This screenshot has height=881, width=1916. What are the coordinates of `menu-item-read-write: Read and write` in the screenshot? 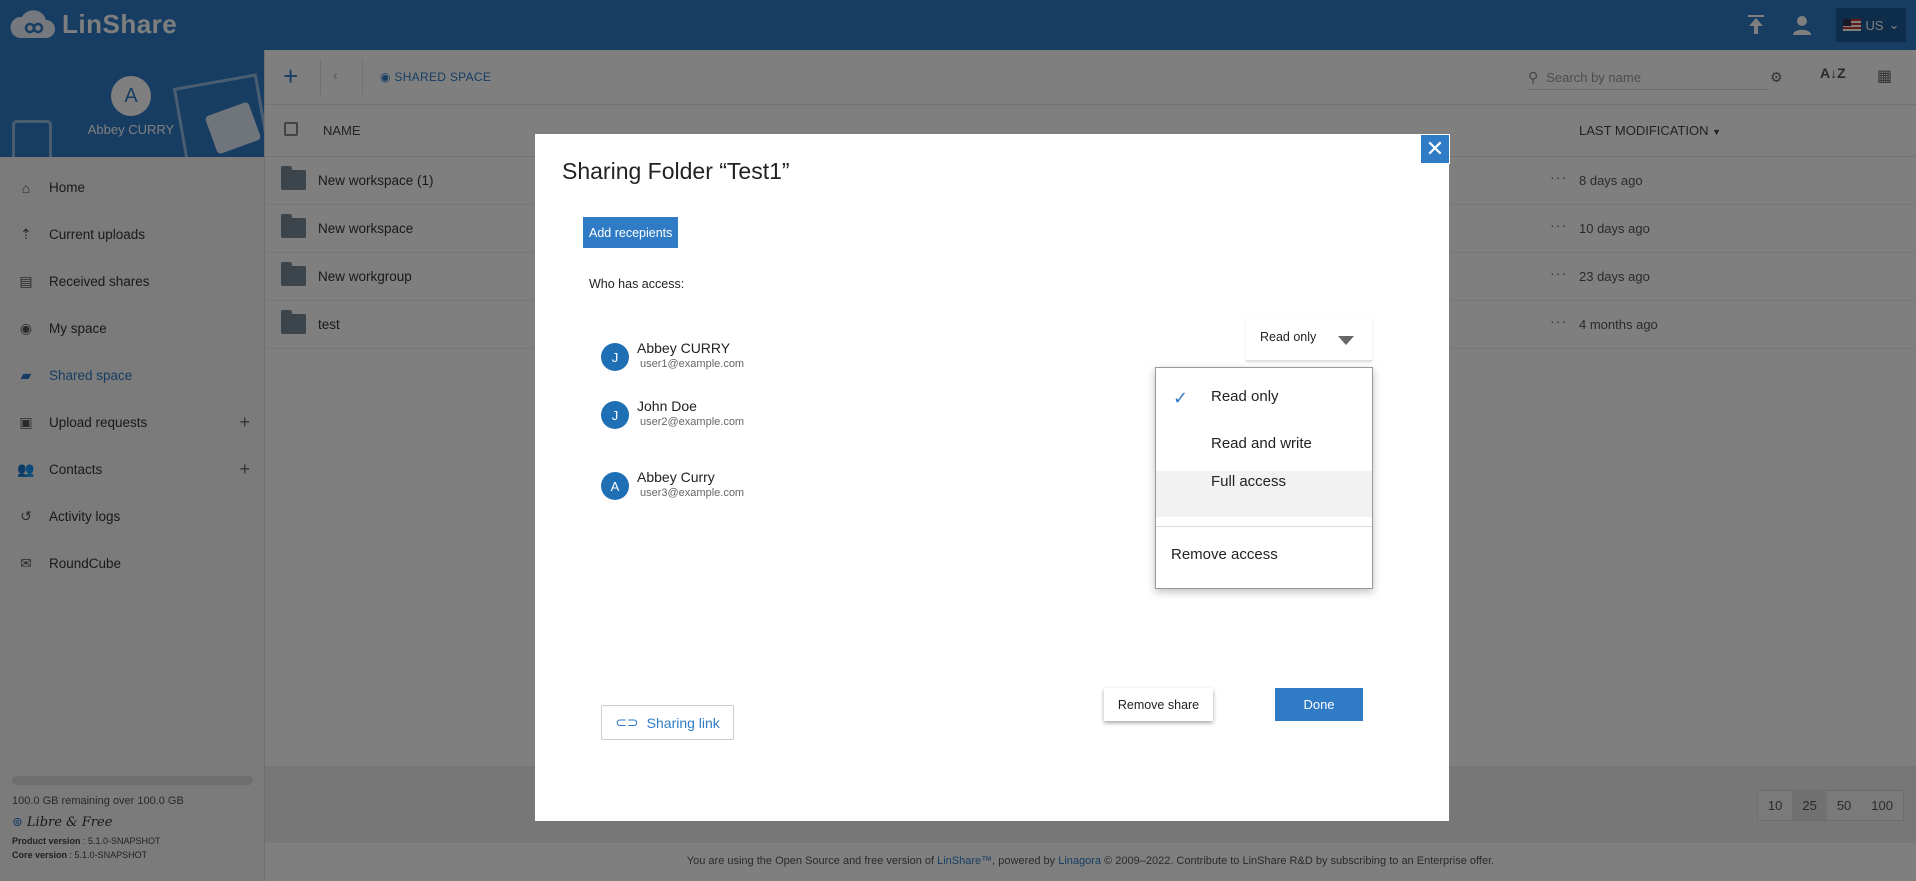 It's located at (1264, 450).